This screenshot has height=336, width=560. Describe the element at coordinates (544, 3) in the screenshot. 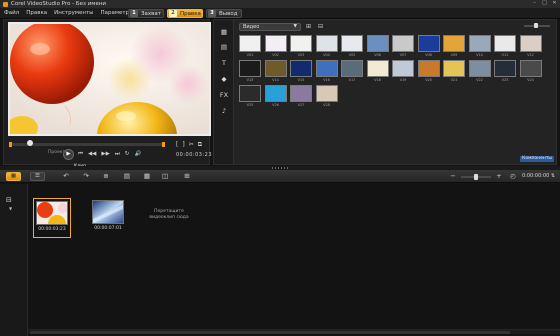

I see `maximize-button: □` at that location.